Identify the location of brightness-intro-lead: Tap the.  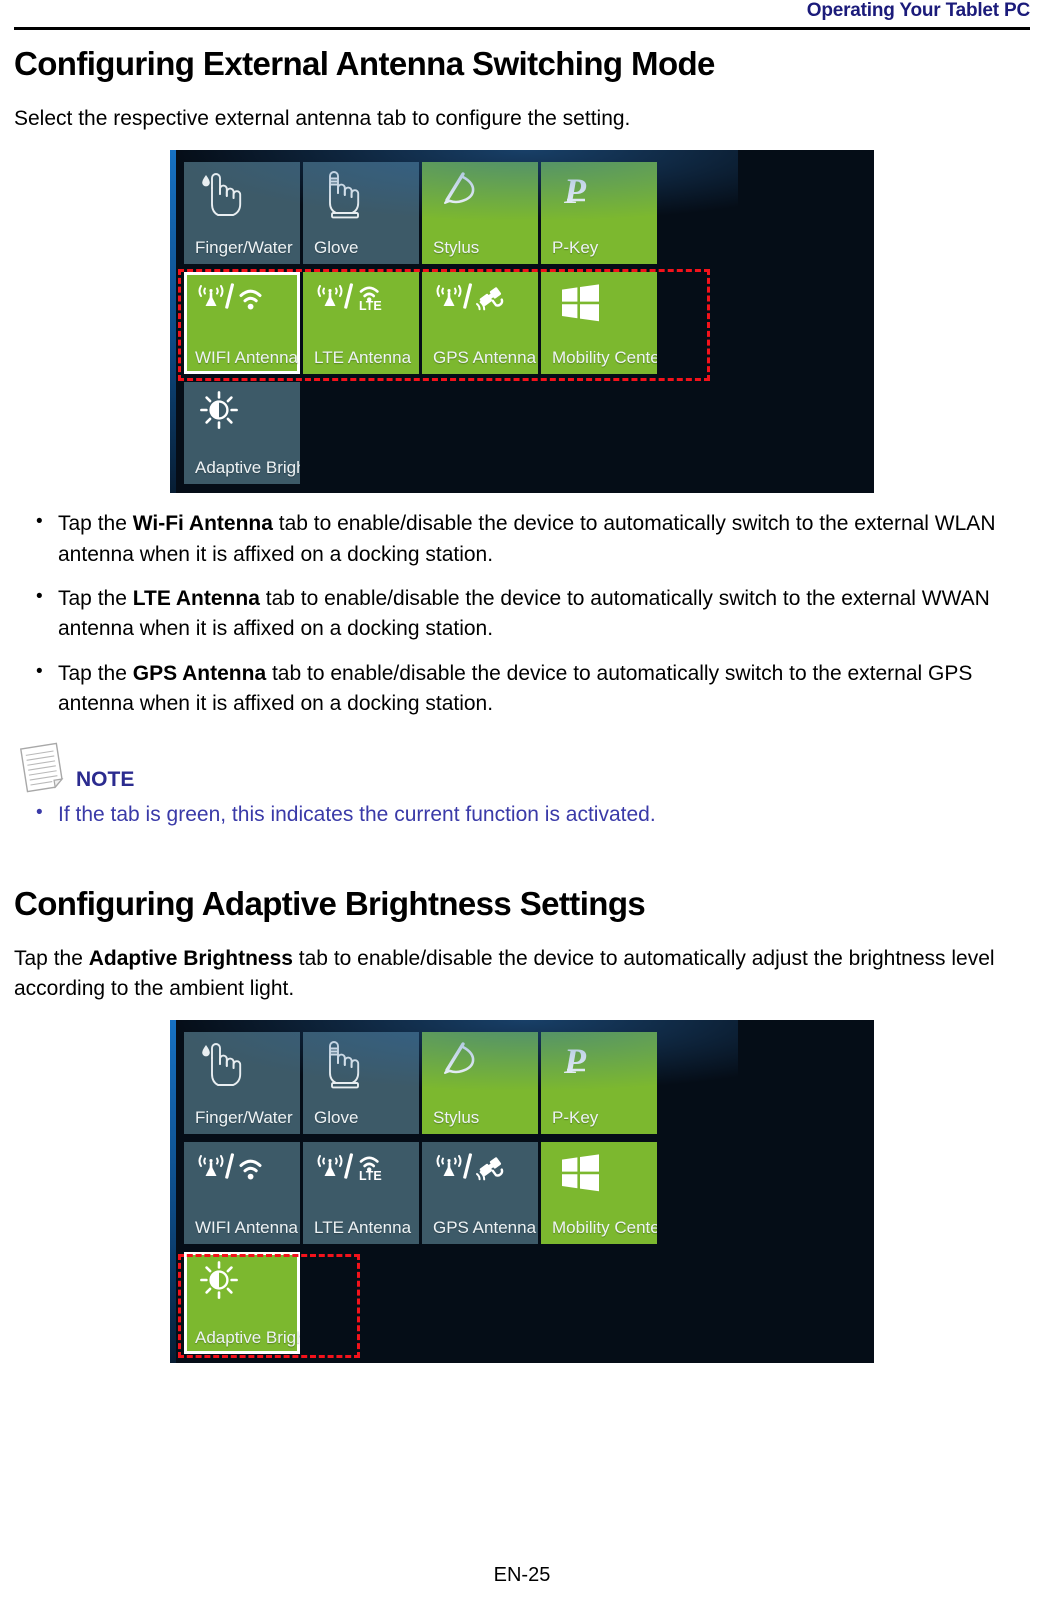
(51, 959).